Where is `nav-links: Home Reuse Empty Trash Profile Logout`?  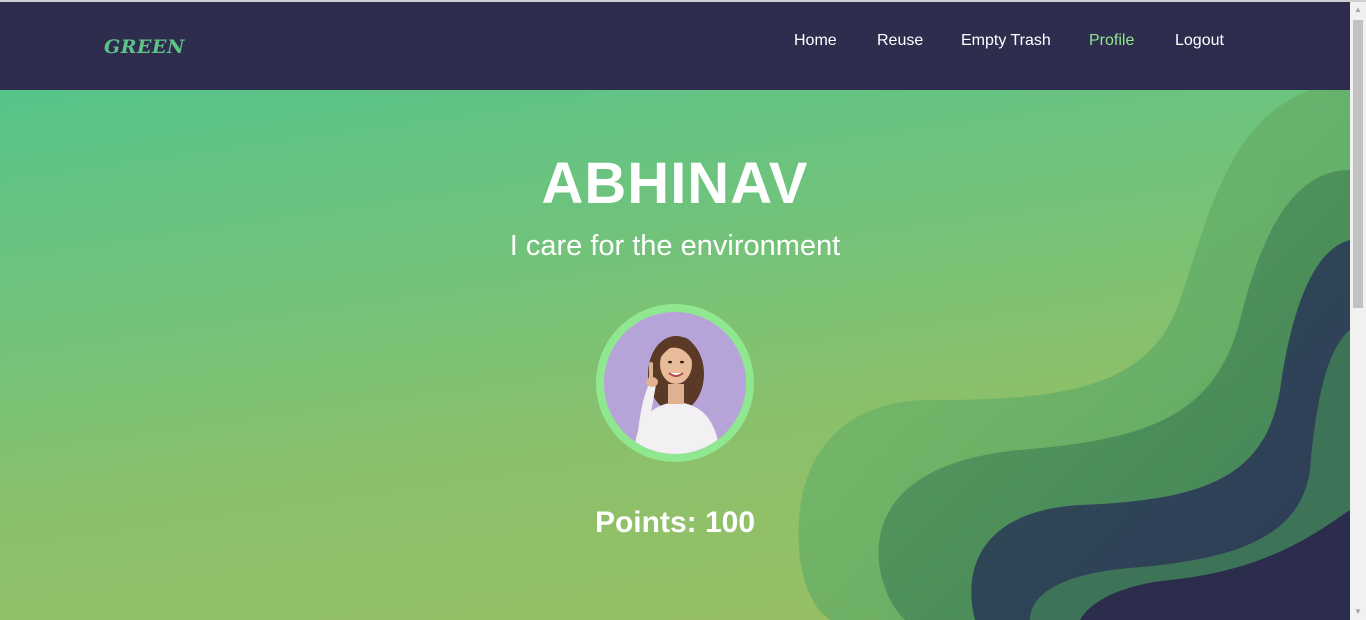
nav-links: Home Reuse Empty Trash Profile Logout is located at coordinates (675, 44).